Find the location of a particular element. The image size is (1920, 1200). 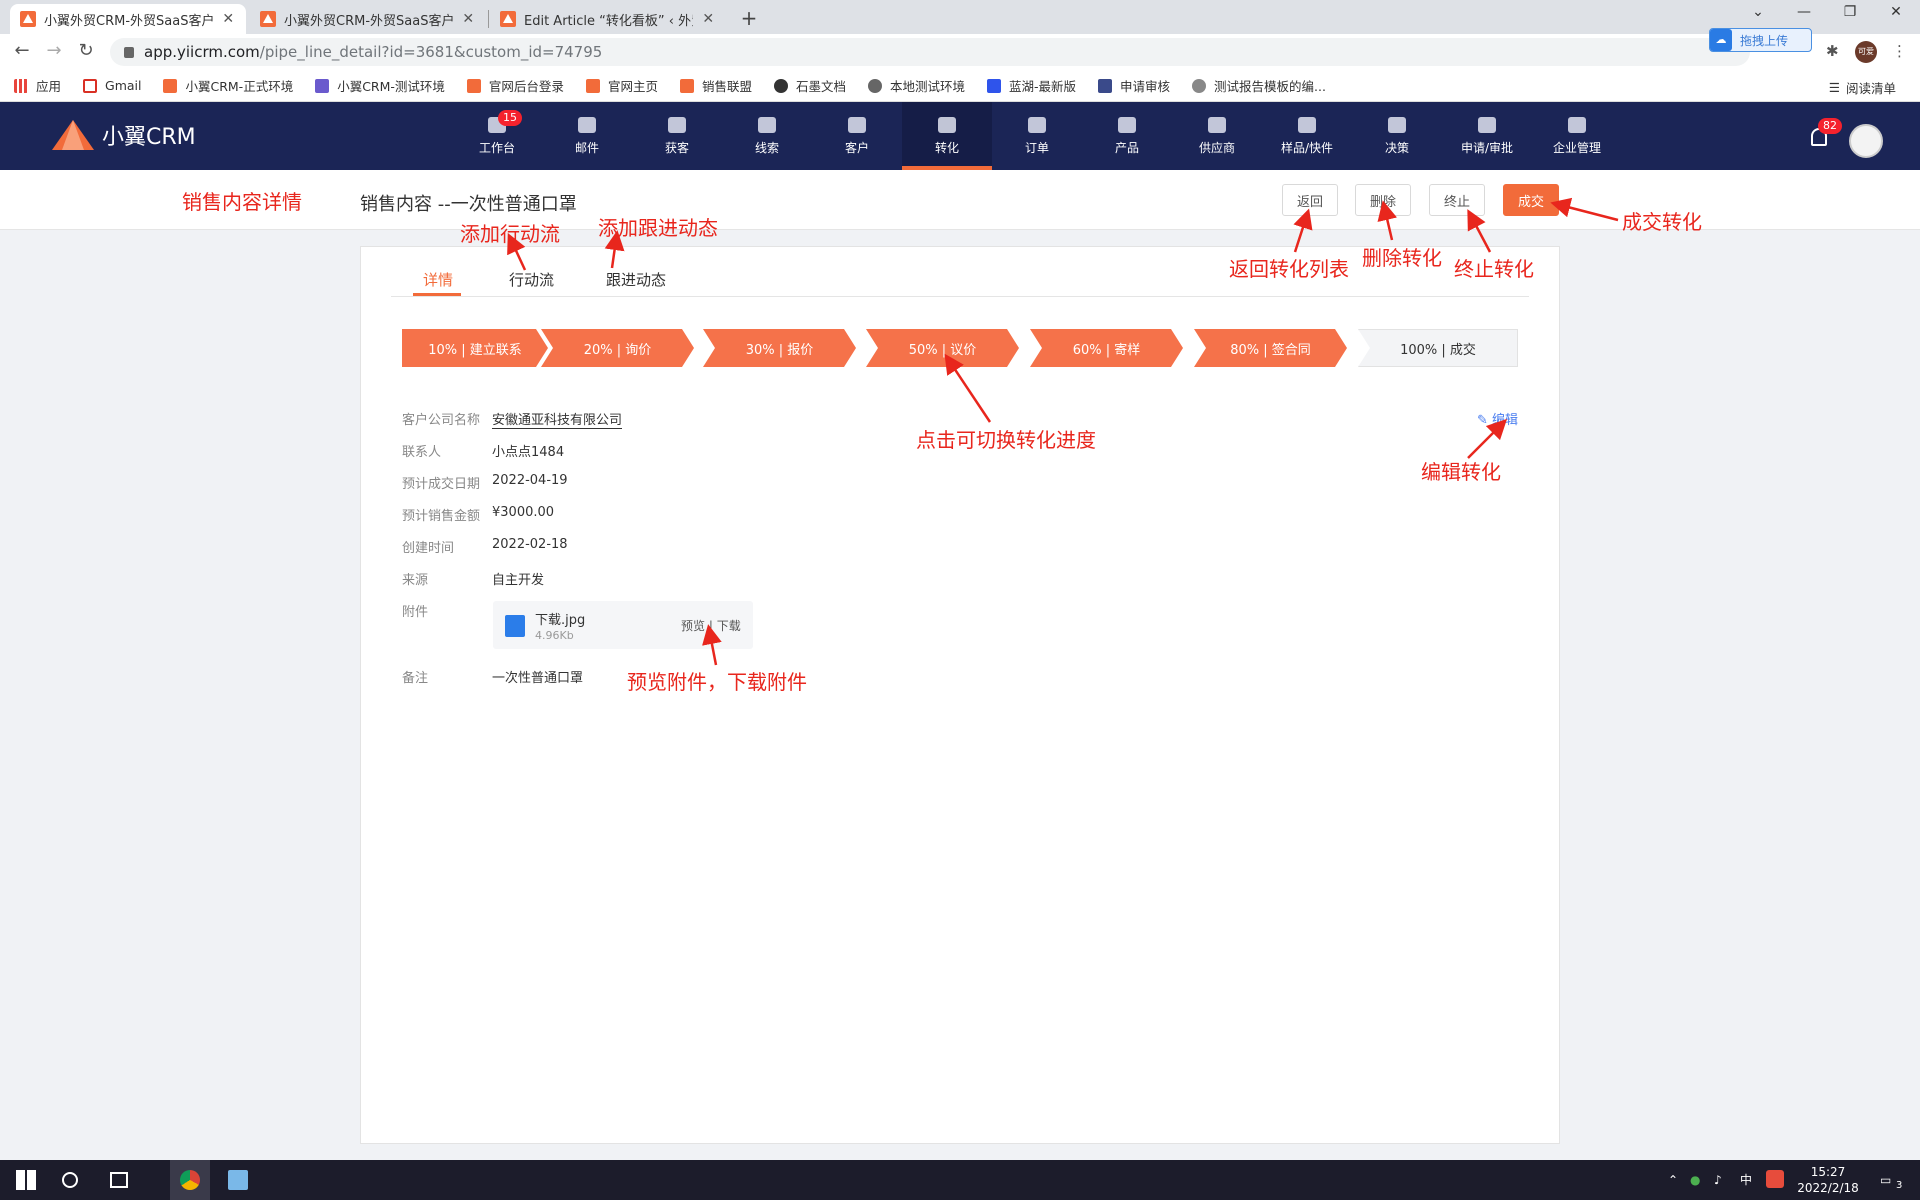

sogou-icon is located at coordinates (1775, 1179).